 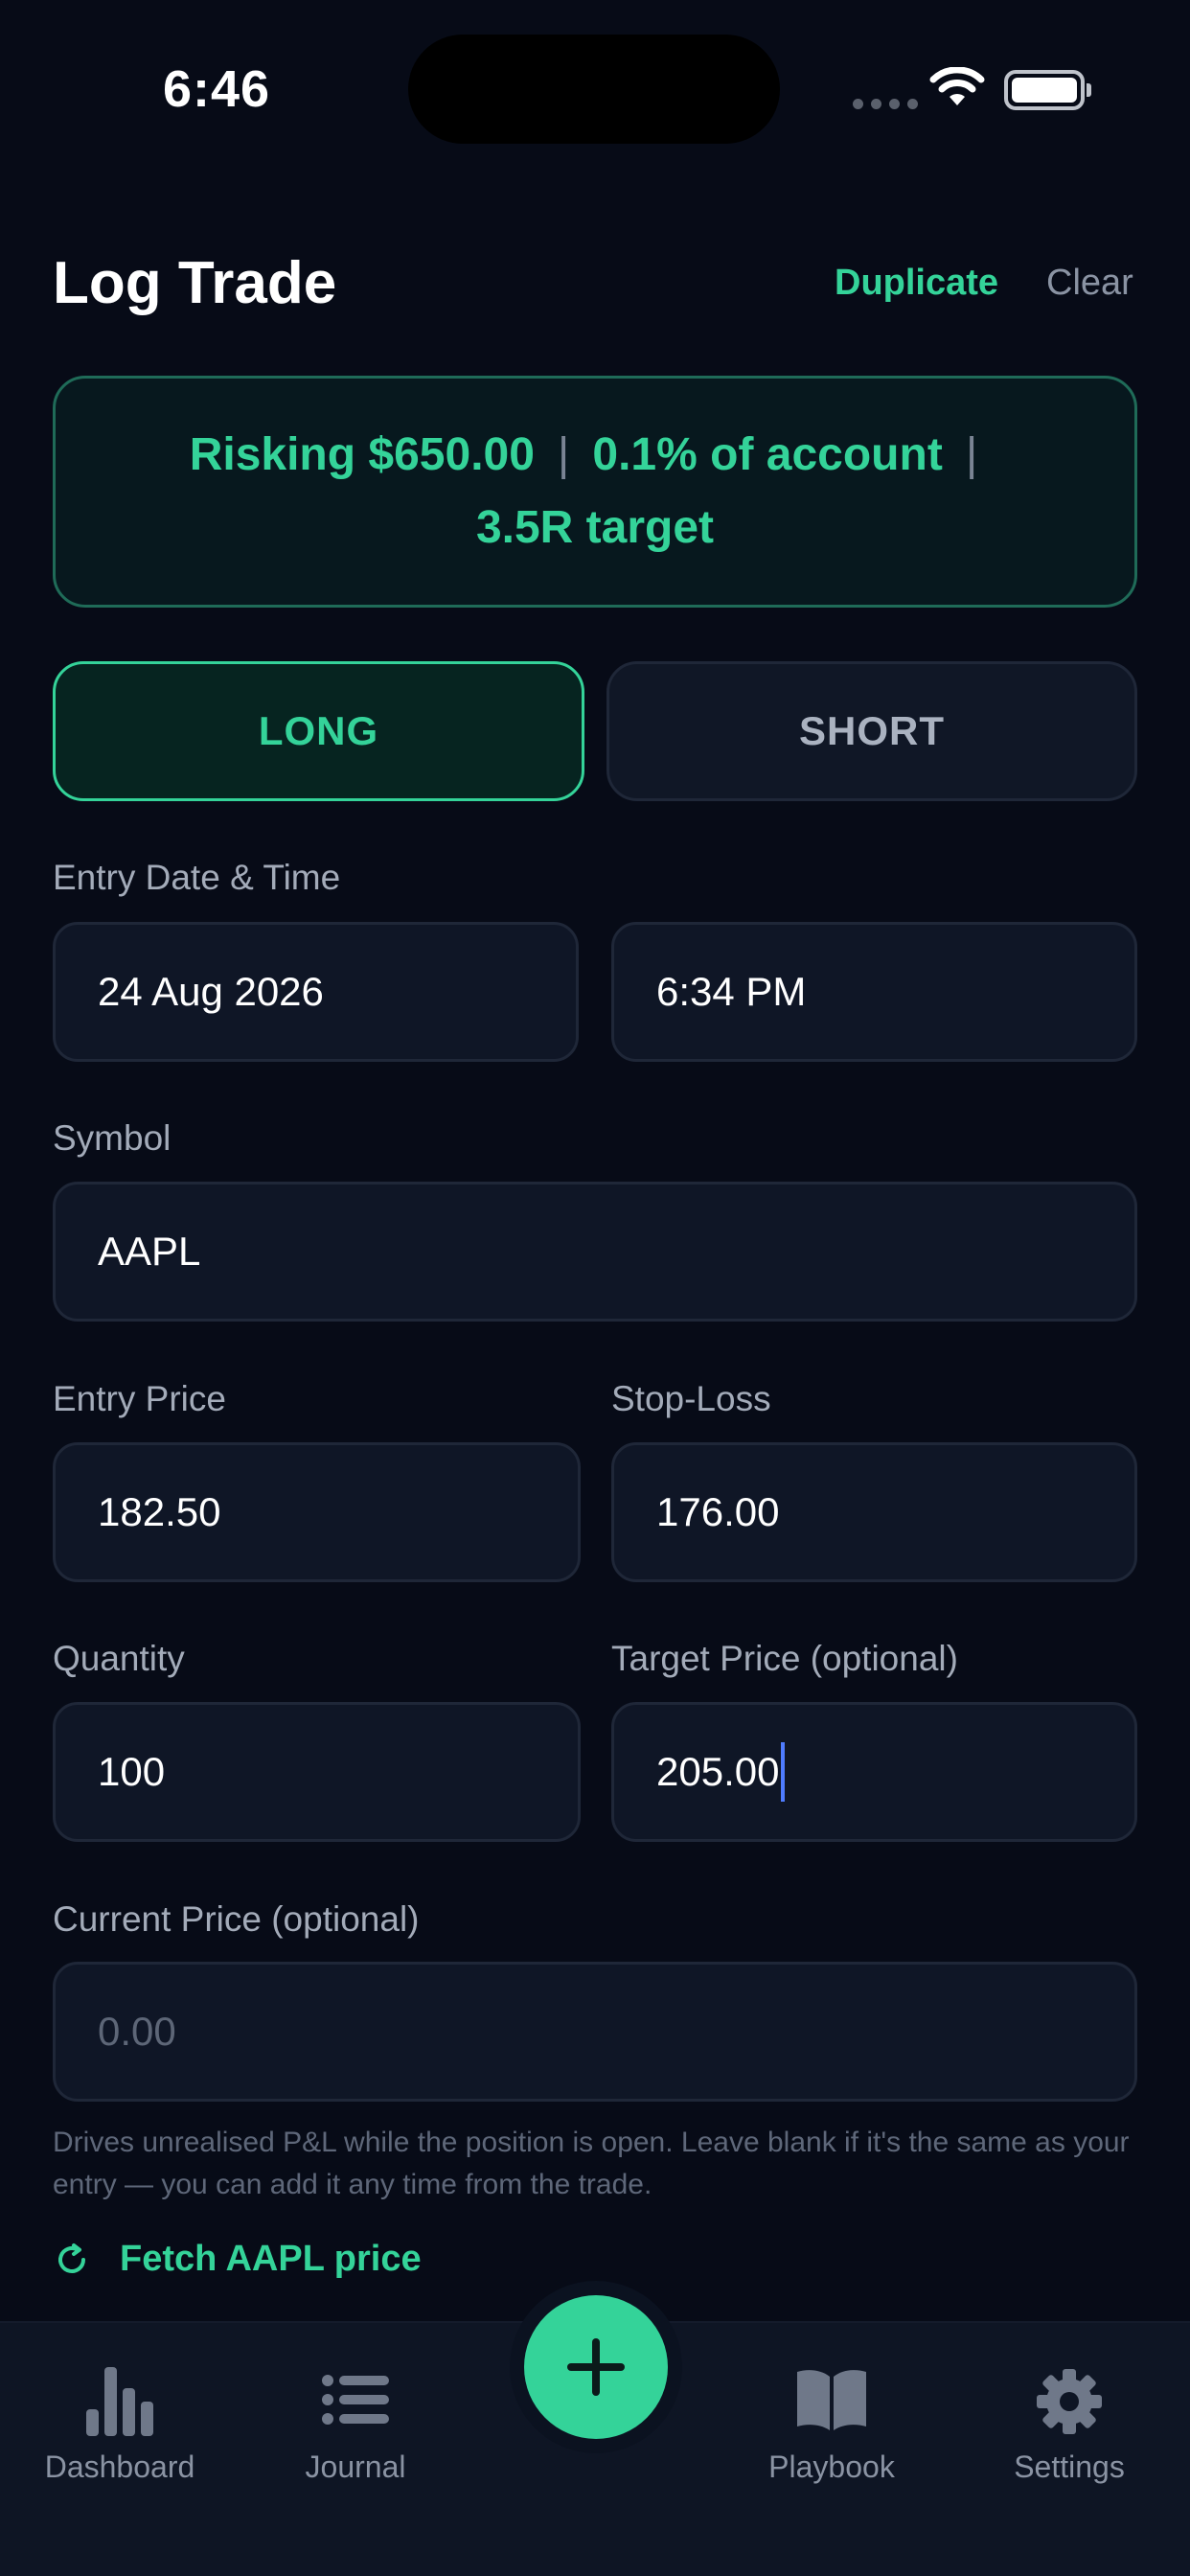 I want to click on cellular-signal-icon, so click(x=886, y=104).